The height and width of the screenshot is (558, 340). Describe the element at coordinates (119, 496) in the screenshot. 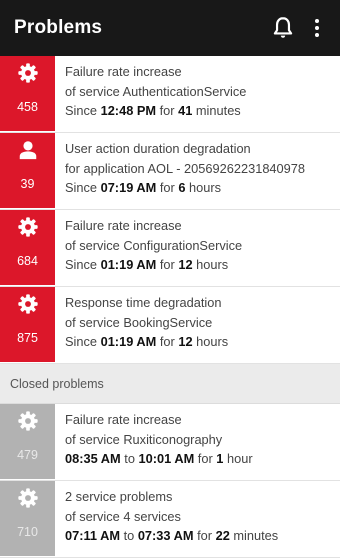

I see `problem-title: 2 service problems` at that location.